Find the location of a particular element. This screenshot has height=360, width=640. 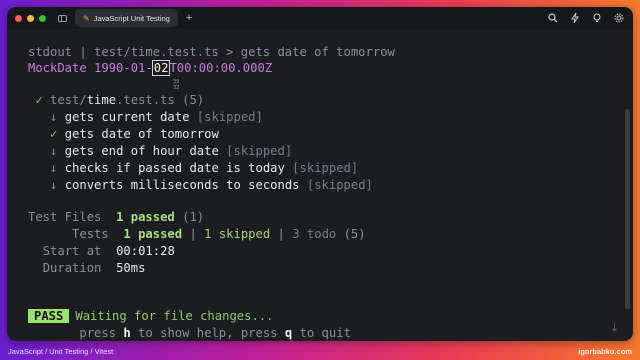

maximize-window-button is located at coordinates (42, 18).